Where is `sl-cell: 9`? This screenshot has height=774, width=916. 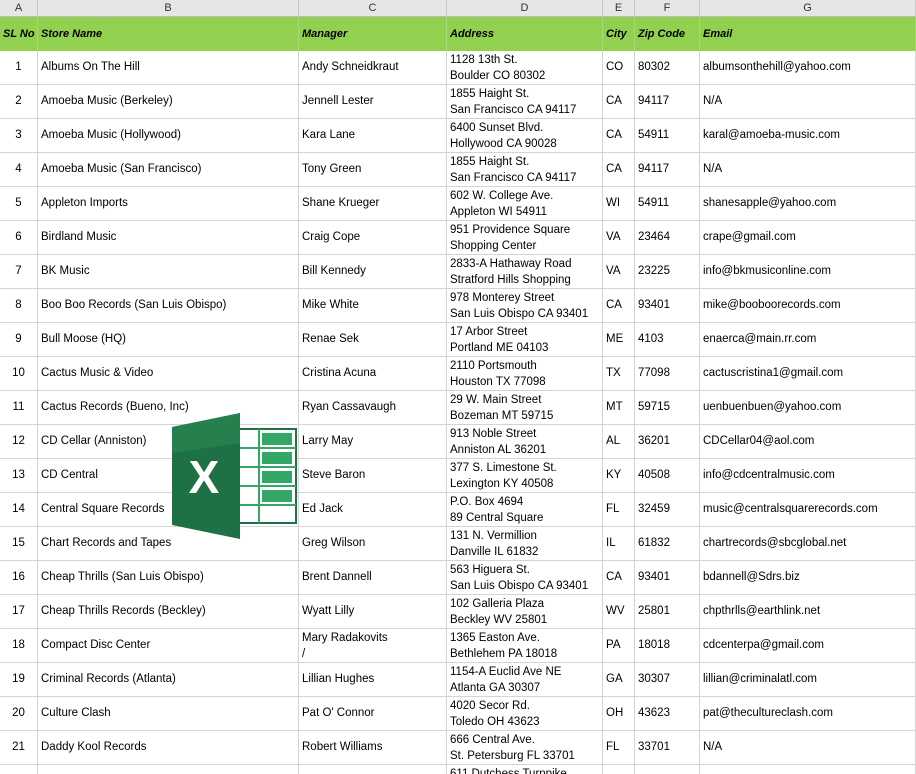 sl-cell: 9 is located at coordinates (19, 339).